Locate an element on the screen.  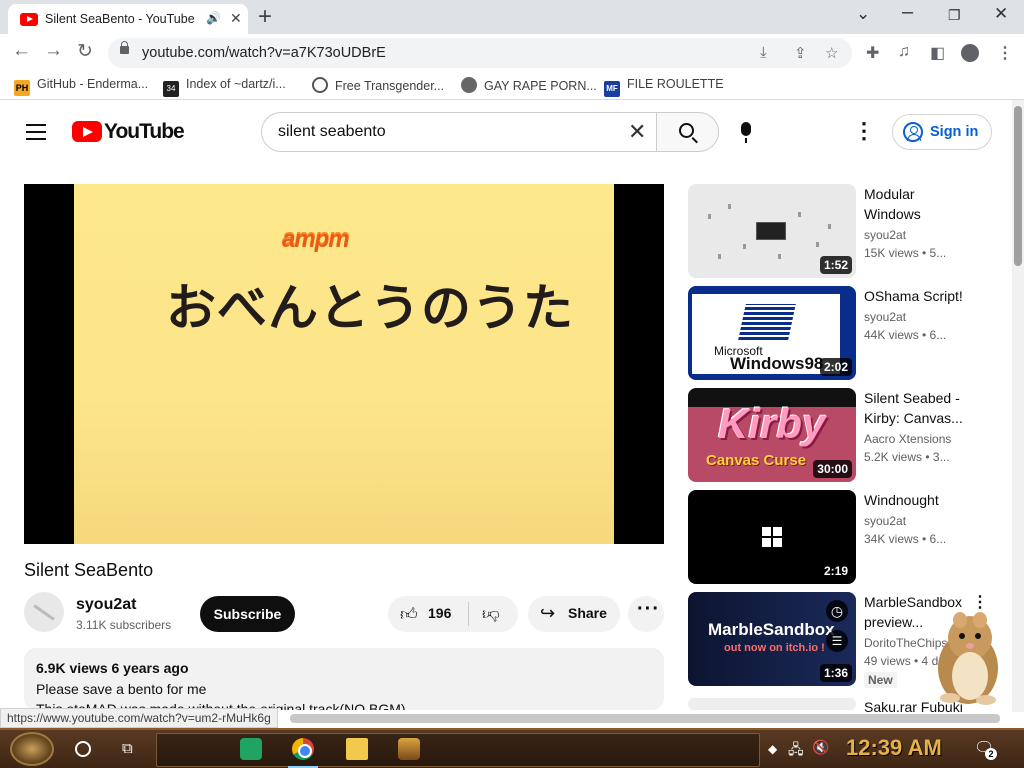
taskbar-clock: 12:39 AM is located at coordinates (894, 748).